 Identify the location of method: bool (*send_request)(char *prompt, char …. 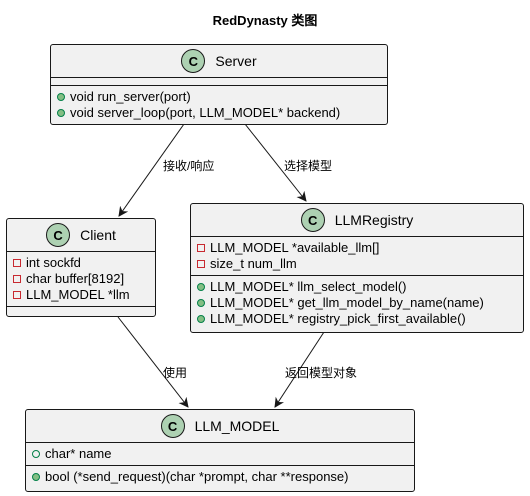
(223, 477).